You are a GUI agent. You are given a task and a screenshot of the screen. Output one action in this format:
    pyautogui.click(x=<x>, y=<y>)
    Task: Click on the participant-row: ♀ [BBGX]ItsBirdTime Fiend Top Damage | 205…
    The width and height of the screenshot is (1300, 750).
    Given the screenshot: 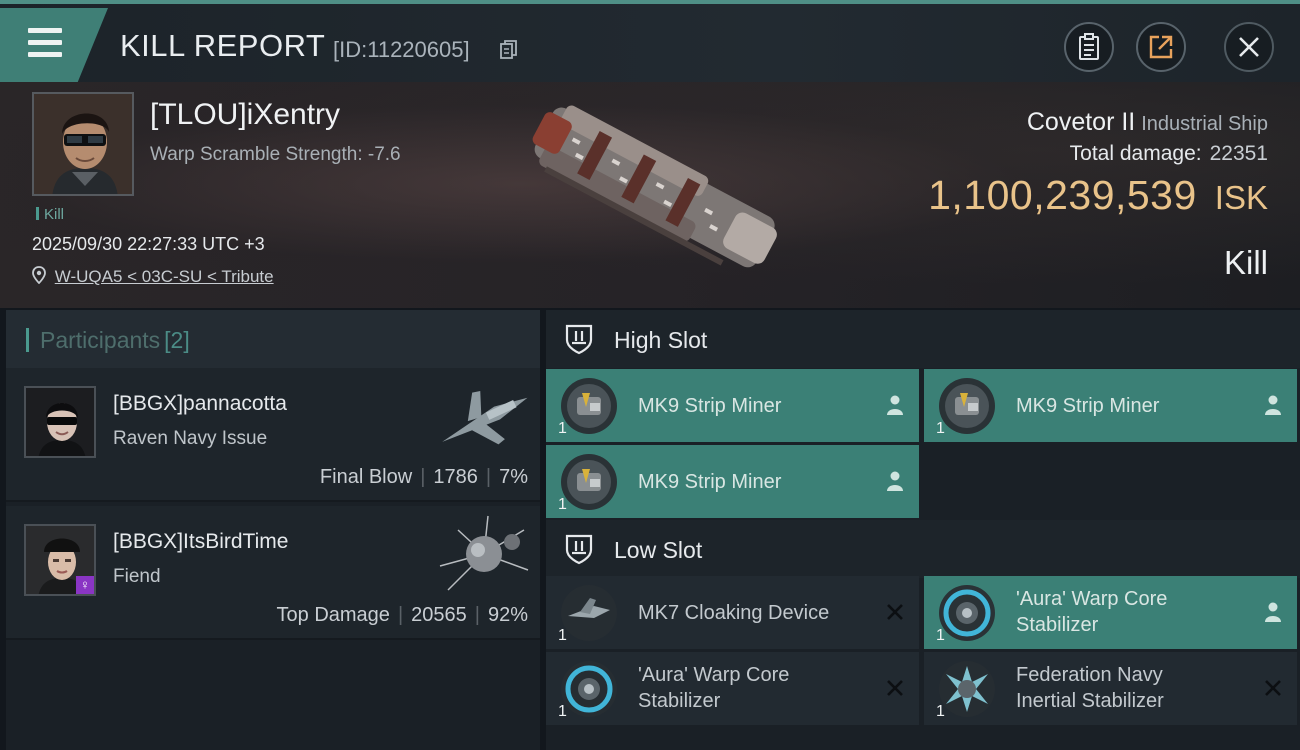 What is the action you would take?
    pyautogui.click(x=273, y=573)
    